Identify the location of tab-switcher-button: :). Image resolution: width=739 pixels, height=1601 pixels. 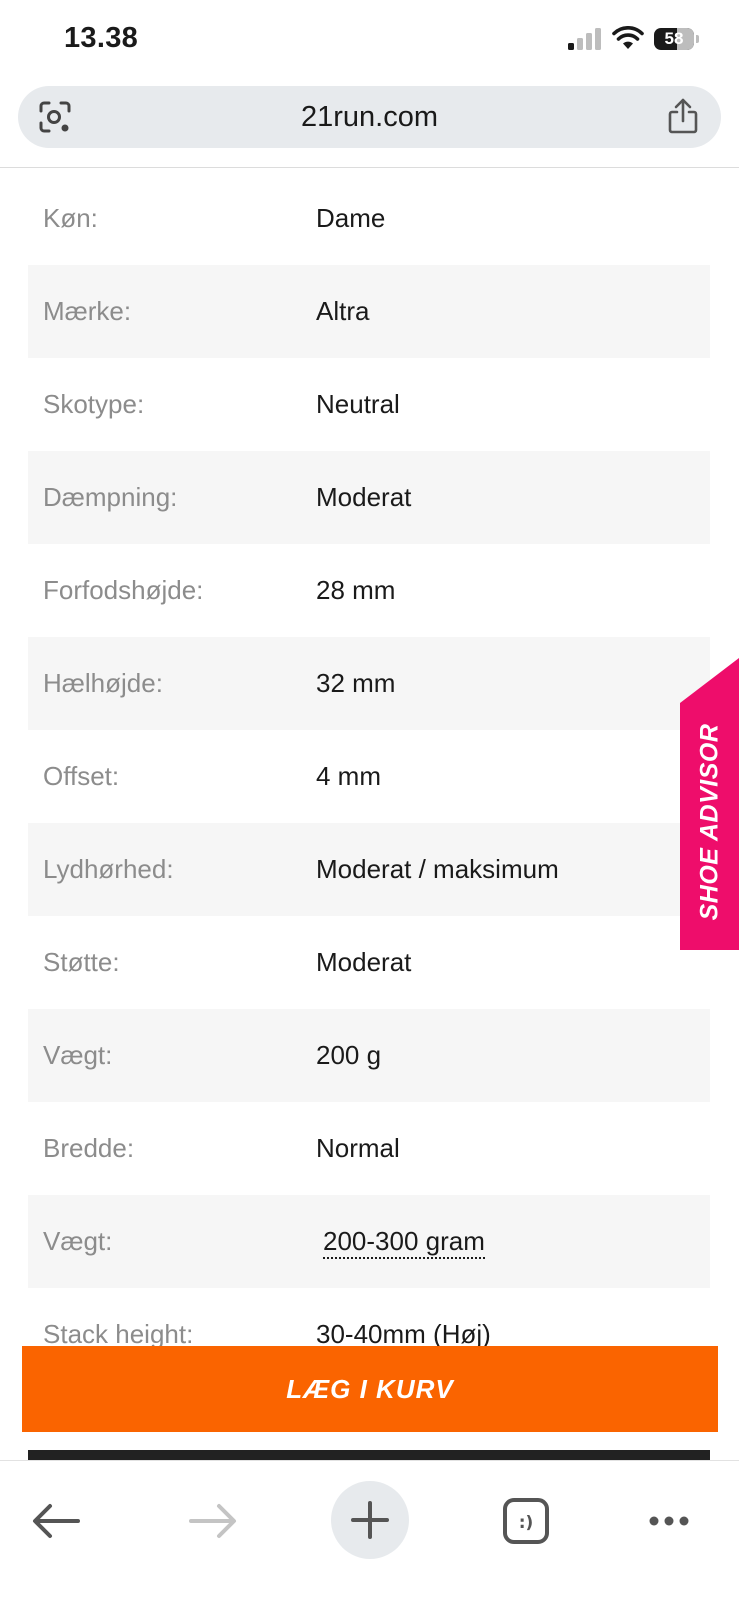
(526, 1521).